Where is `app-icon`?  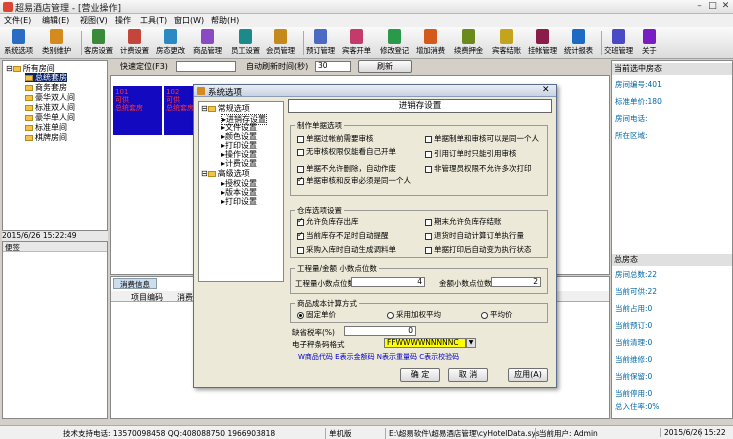 app-icon is located at coordinates (8, 7).